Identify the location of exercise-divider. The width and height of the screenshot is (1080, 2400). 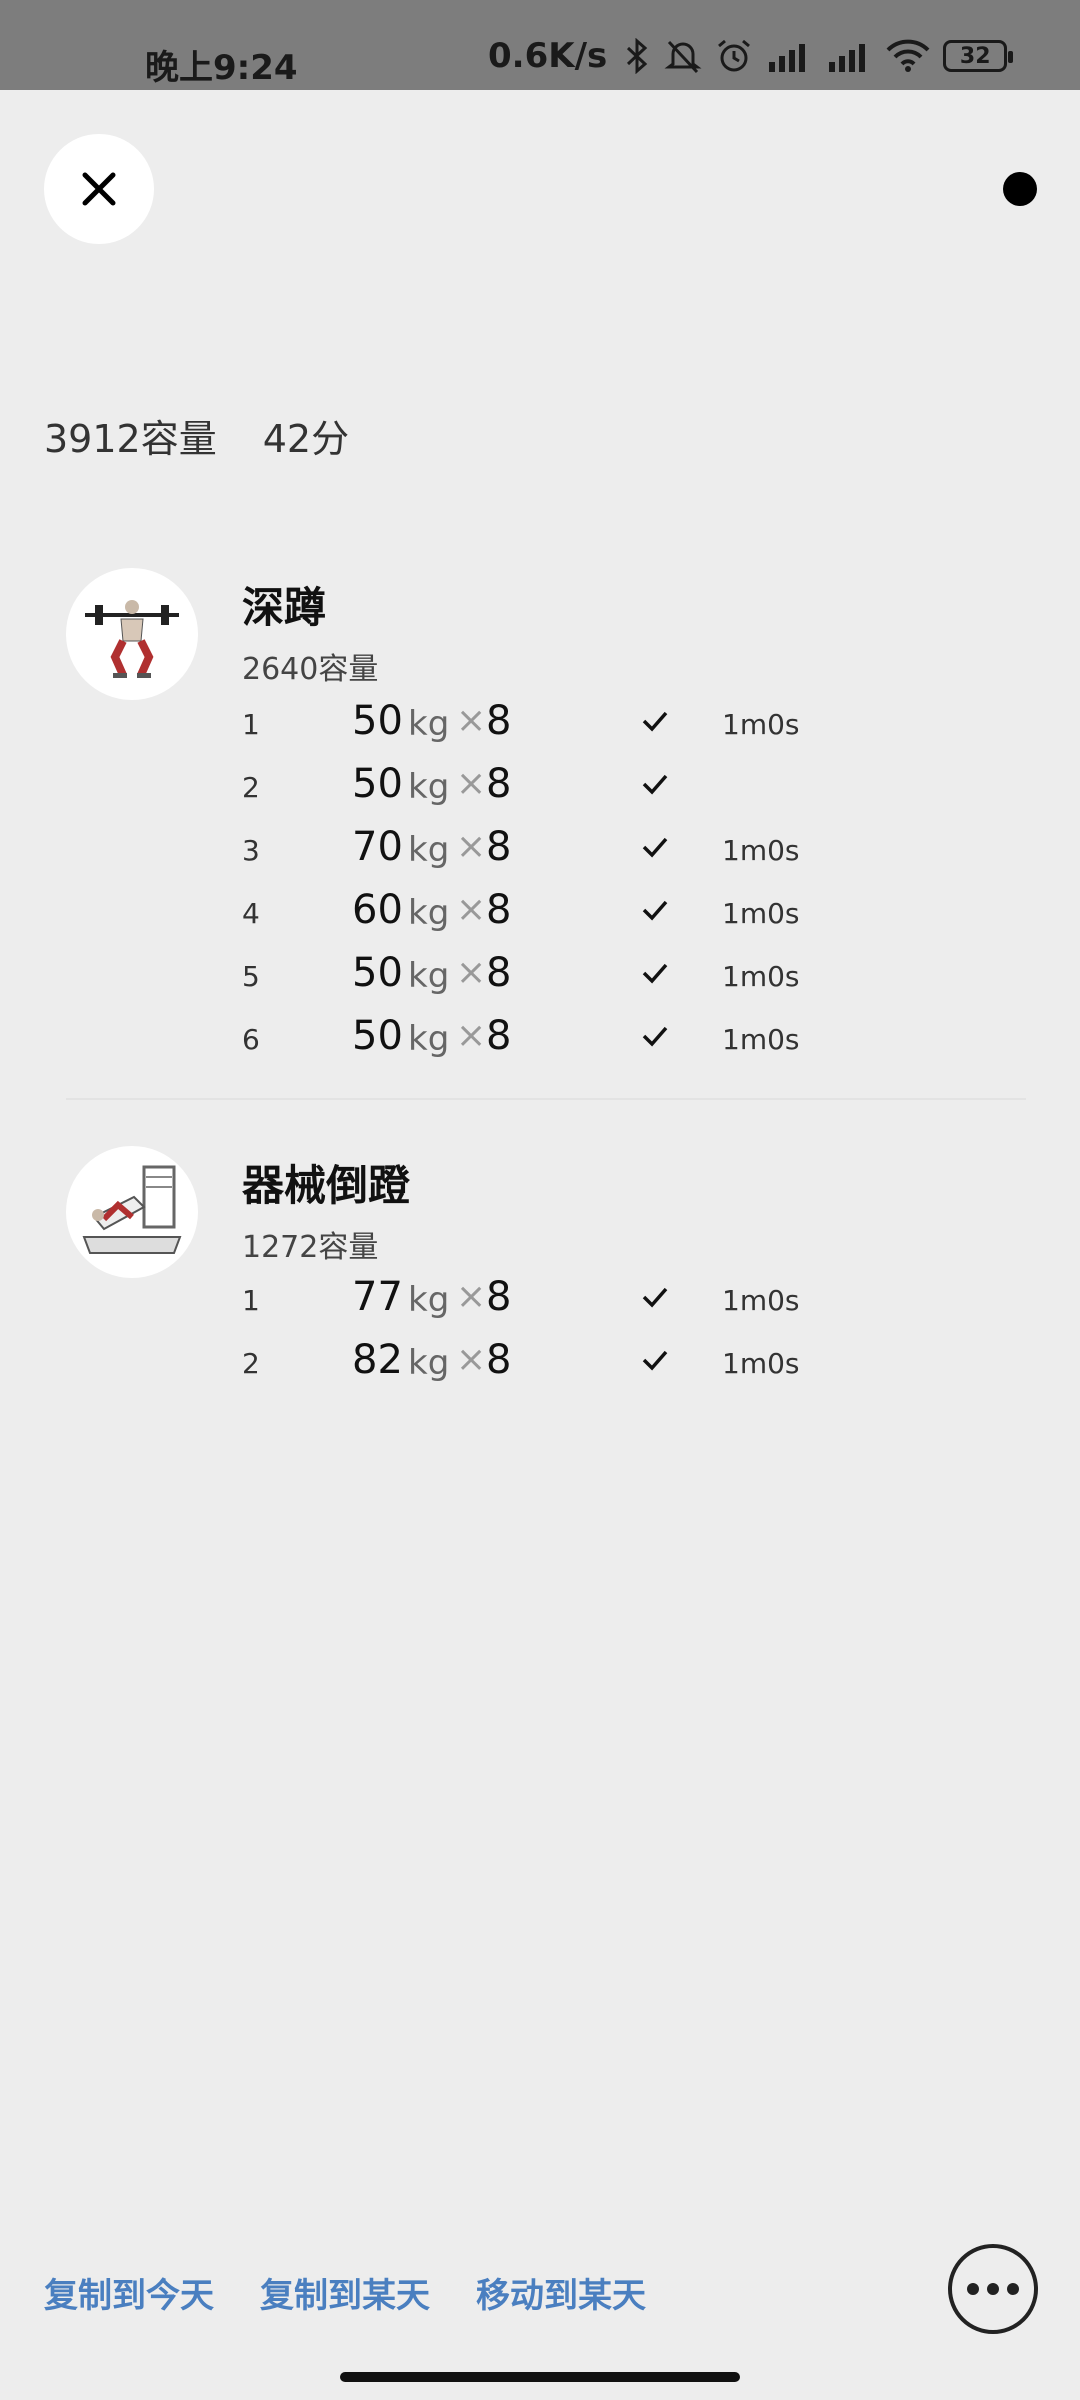
(546, 1099).